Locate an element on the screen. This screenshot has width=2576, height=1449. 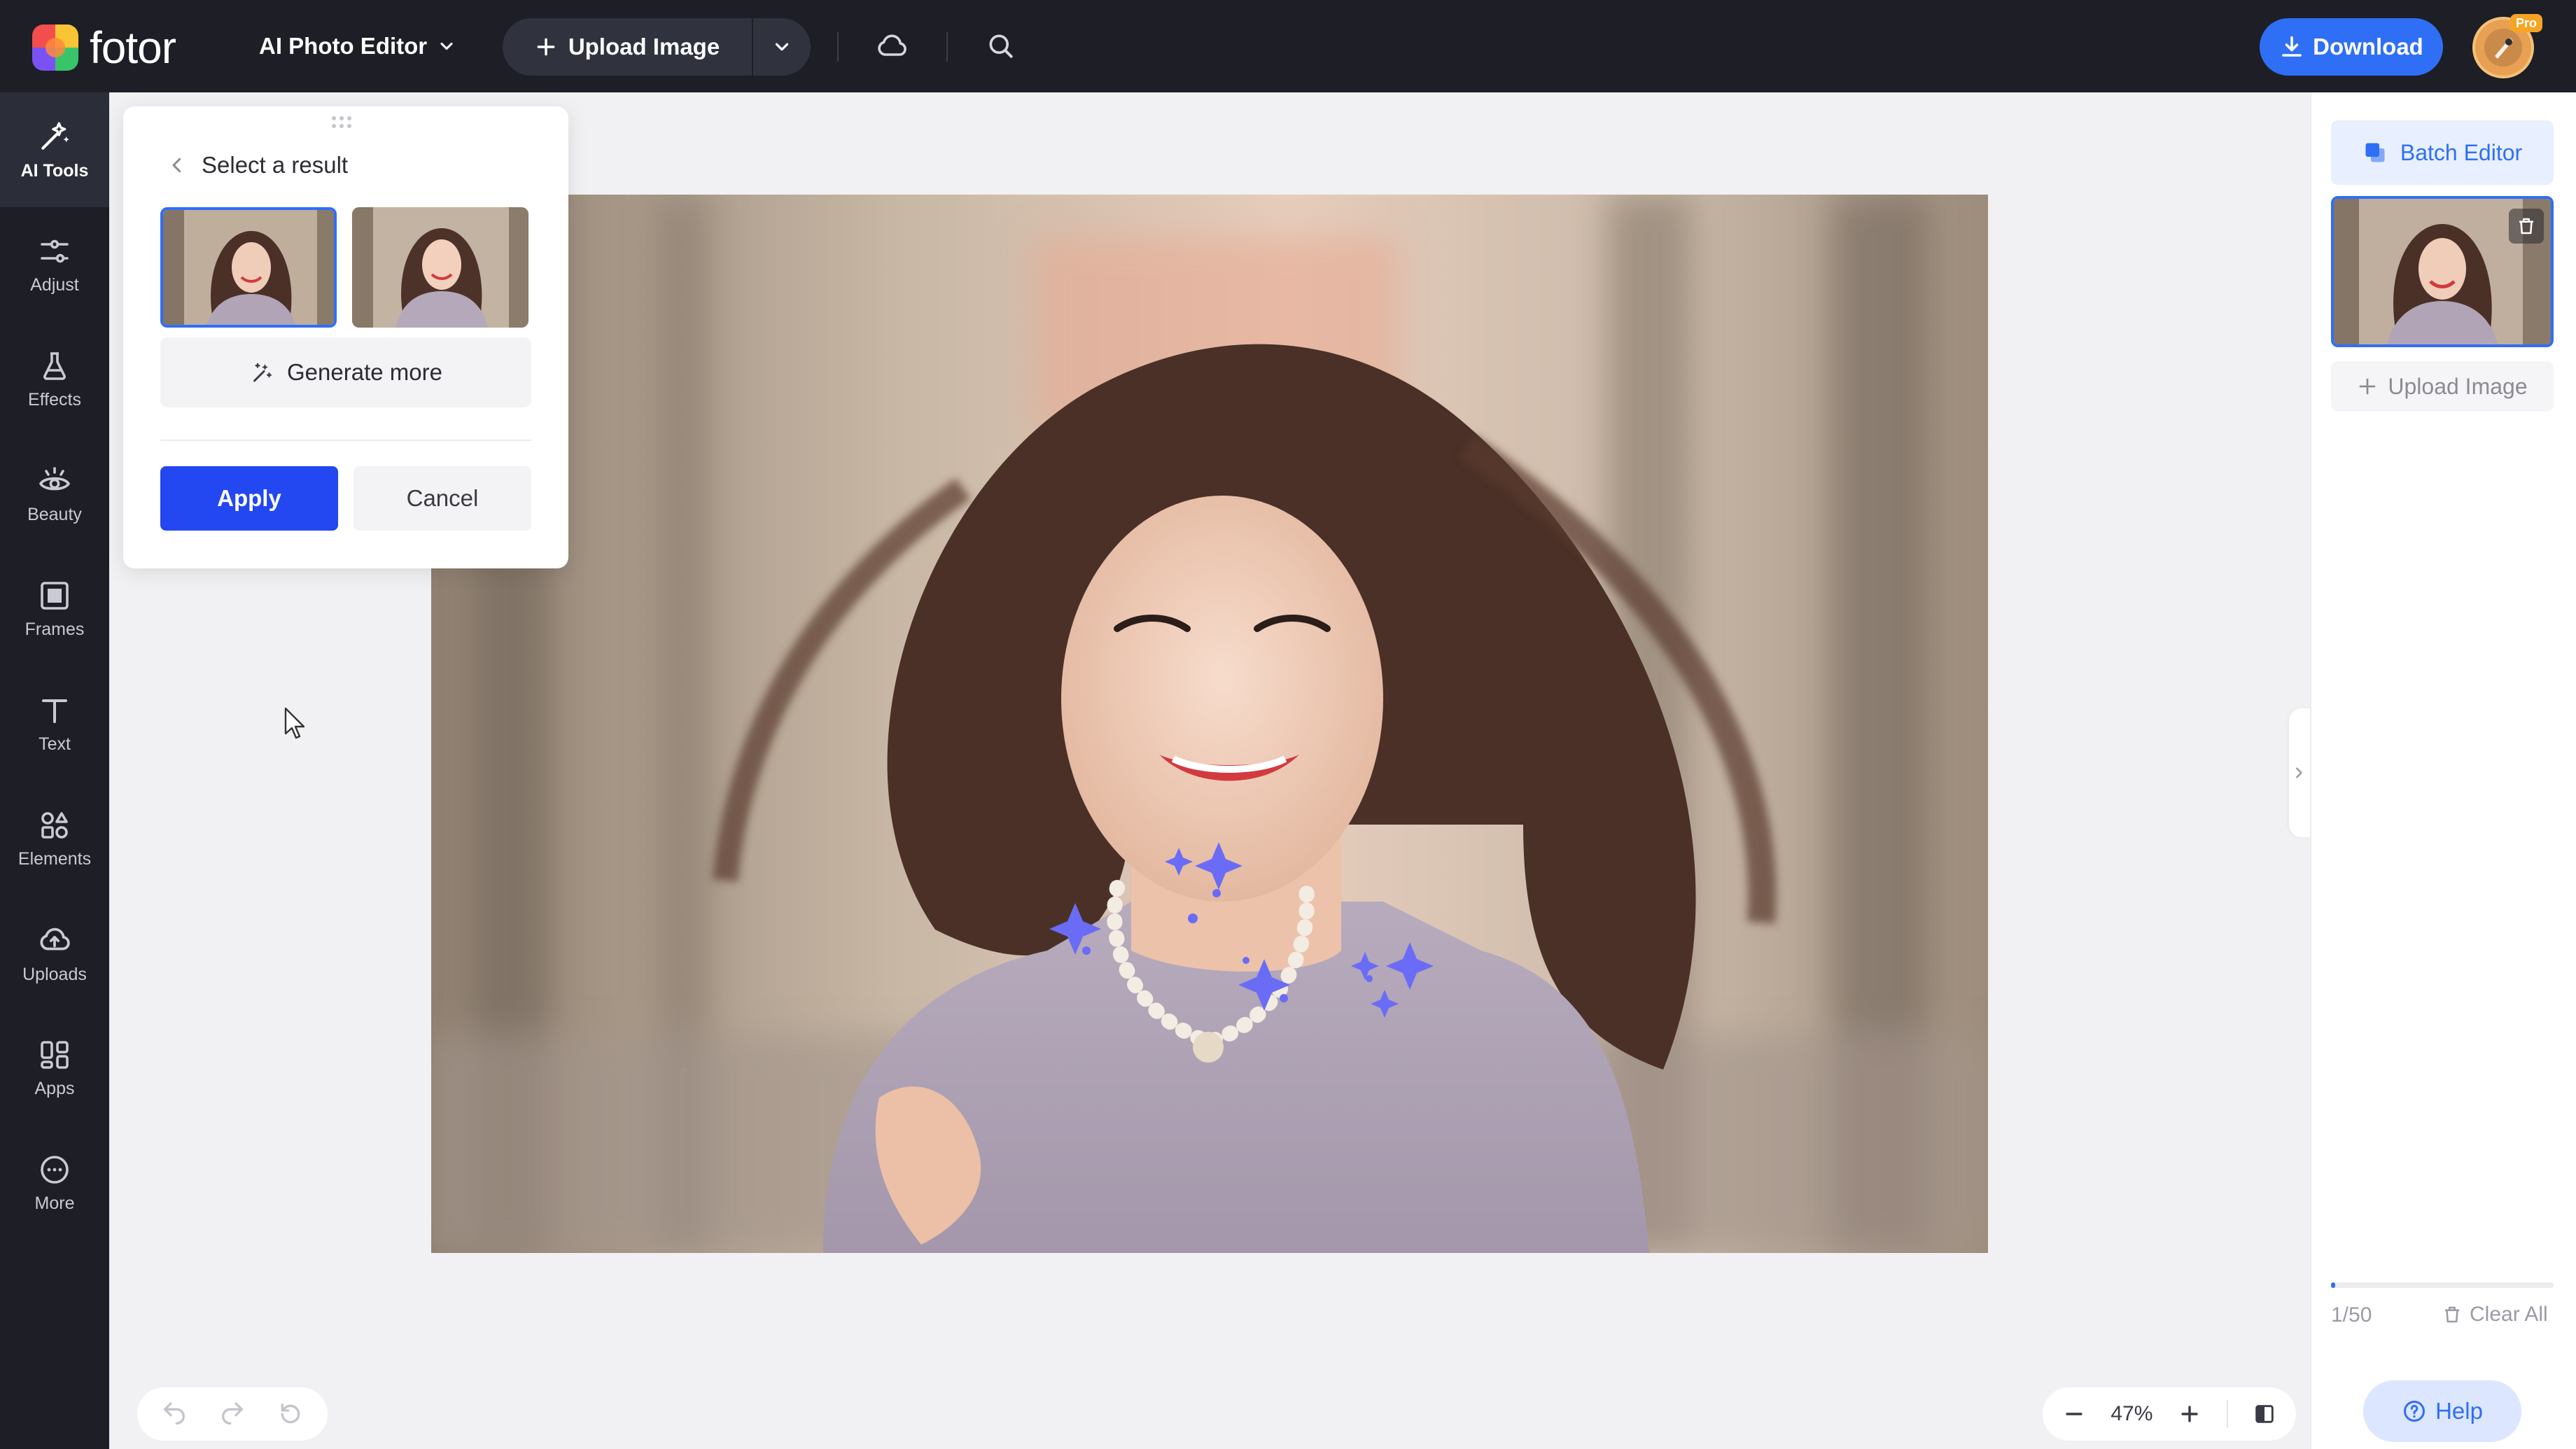
ai-tools-icon is located at coordinates (54, 136).